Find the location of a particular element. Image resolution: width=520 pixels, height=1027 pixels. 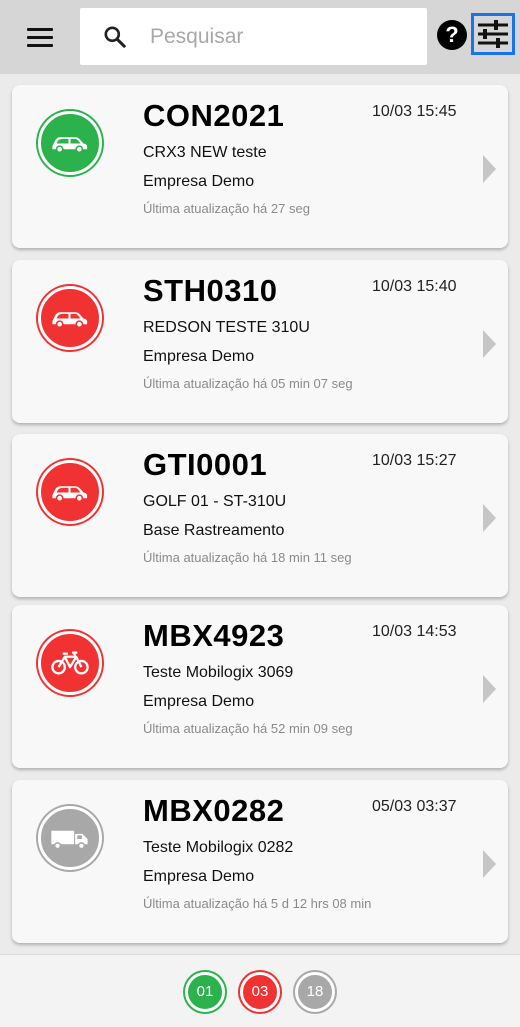

vehicle-company: Base Rastreamento is located at coordinates (214, 530).